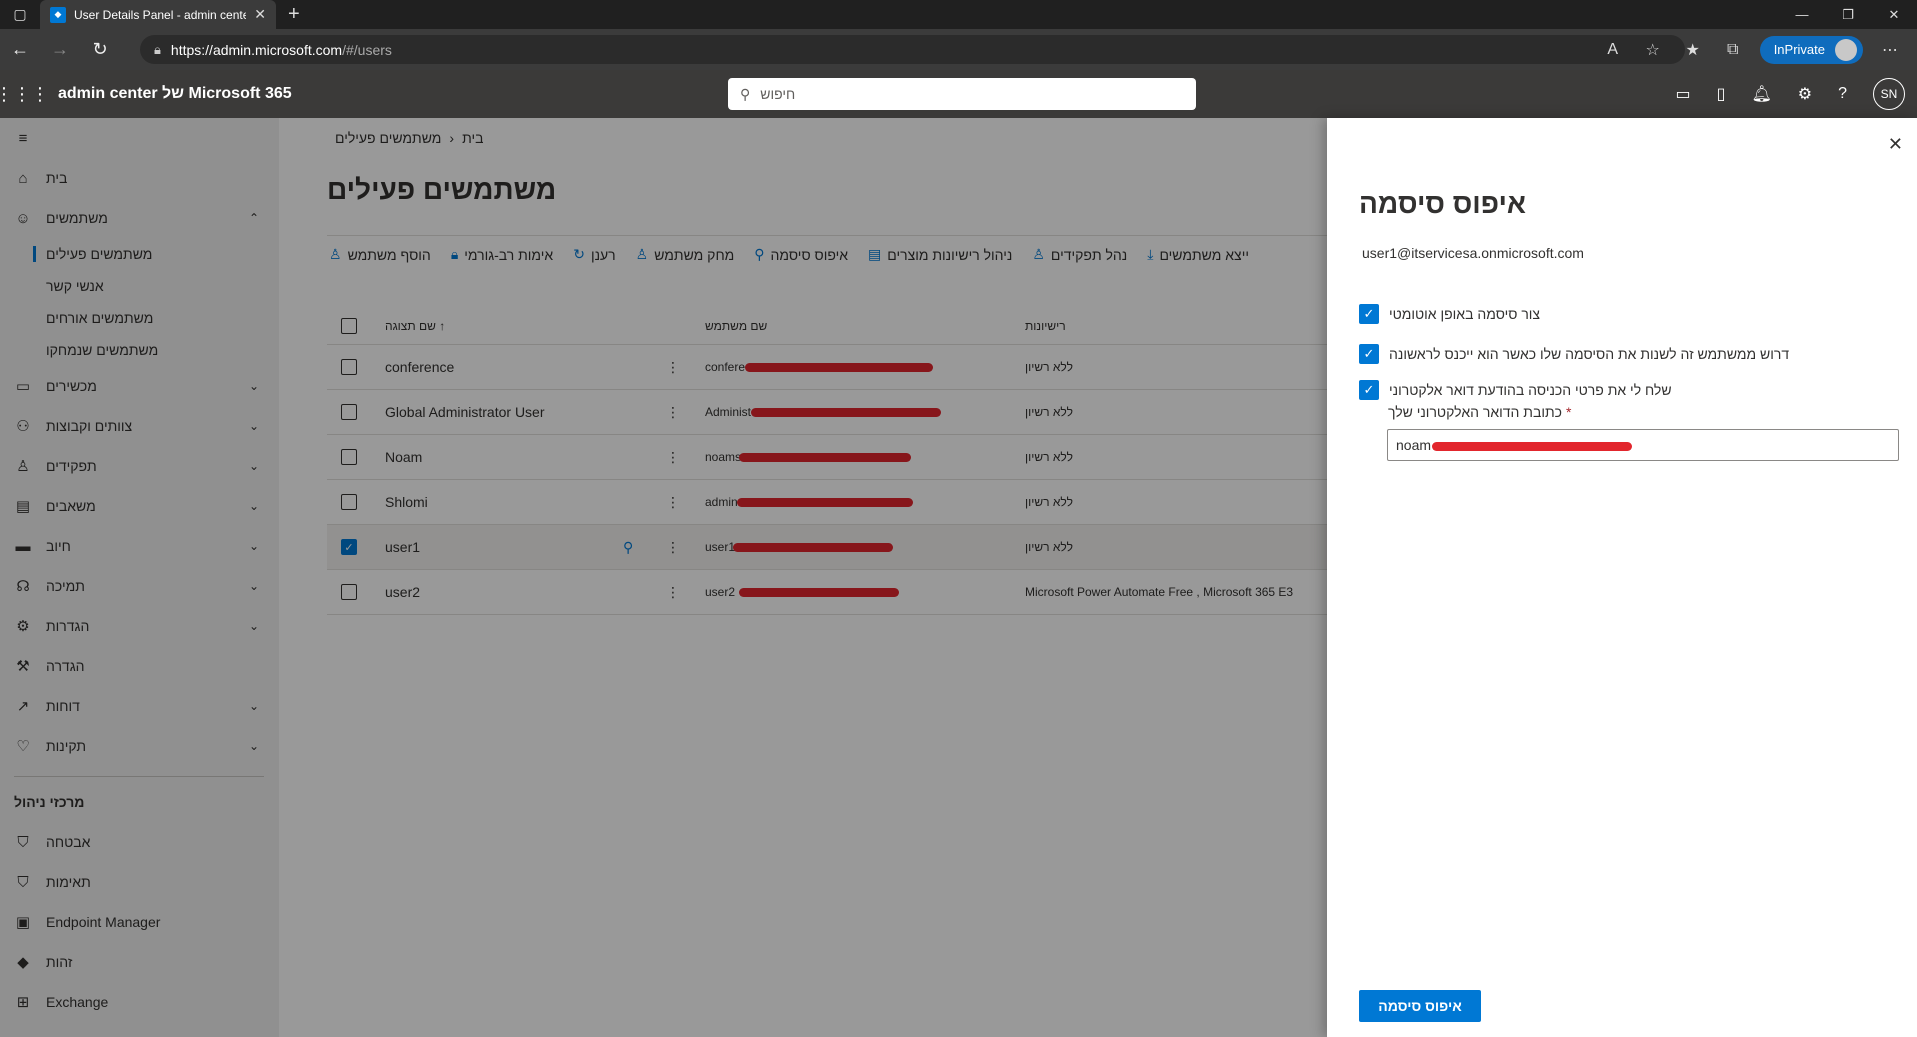 Image resolution: width=1917 pixels, height=1037 pixels. I want to click on add-favorite-icon: ☆, so click(1653, 50).